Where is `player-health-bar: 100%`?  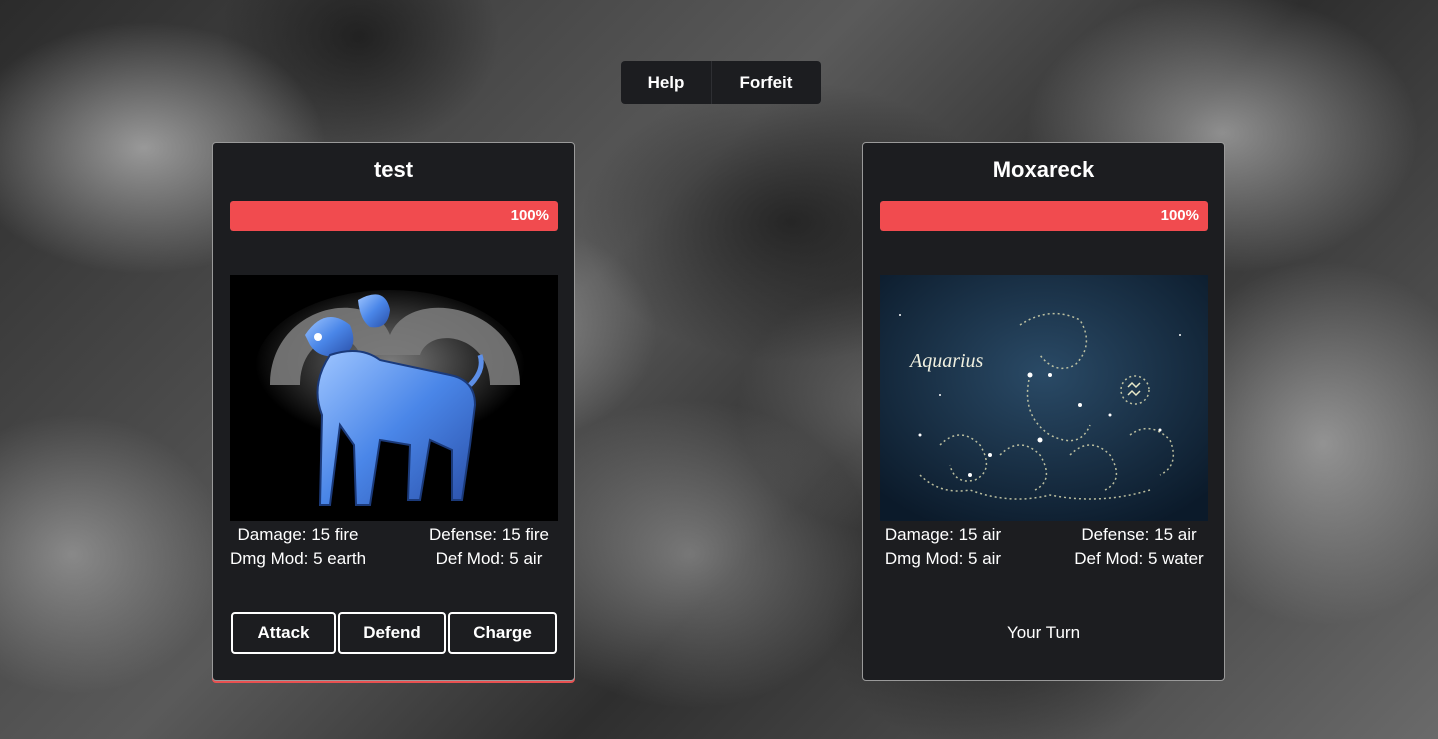 player-health-bar: 100% is located at coordinates (394, 216).